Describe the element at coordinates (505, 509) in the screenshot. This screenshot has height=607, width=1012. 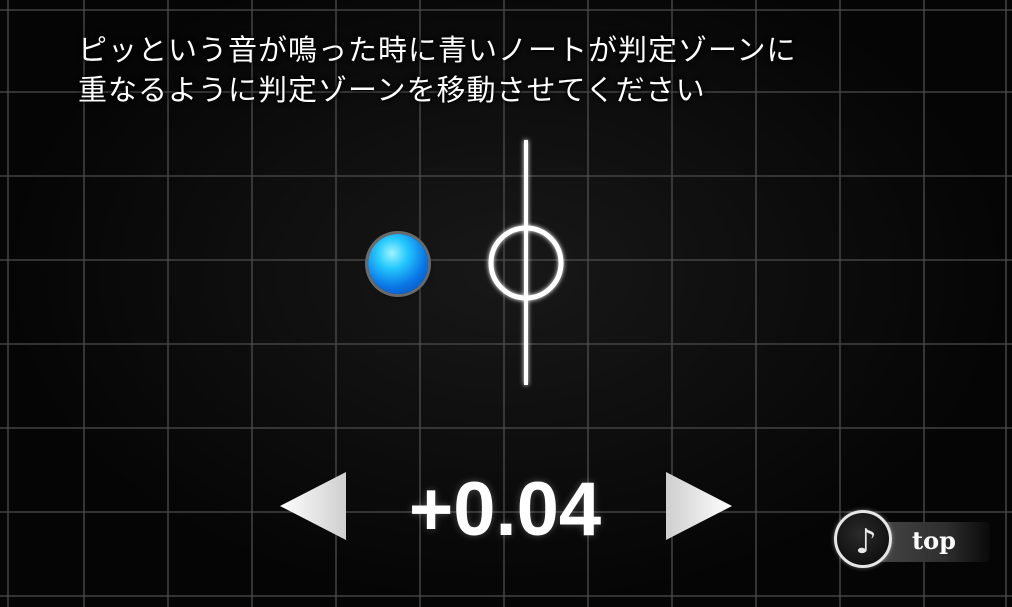
I see `offset-value: +0.04` at that location.